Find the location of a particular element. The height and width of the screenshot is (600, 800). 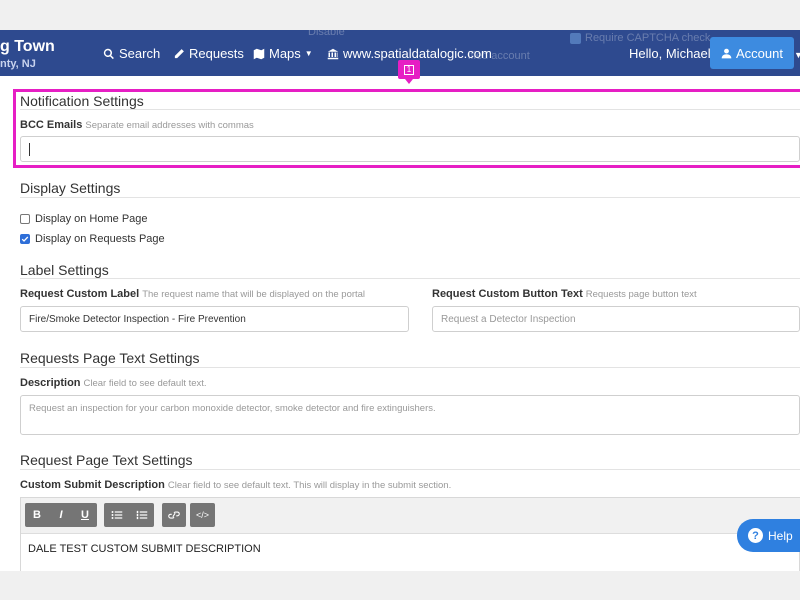

insert-link-button is located at coordinates (174, 515).